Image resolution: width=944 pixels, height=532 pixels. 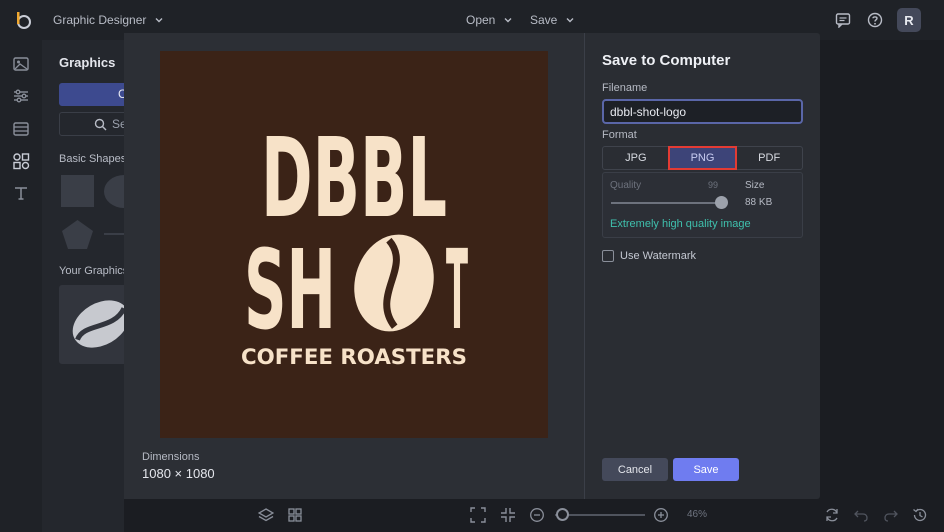 What do you see at coordinates (666, 203) in the screenshot?
I see `quality-slider-track` at bounding box center [666, 203].